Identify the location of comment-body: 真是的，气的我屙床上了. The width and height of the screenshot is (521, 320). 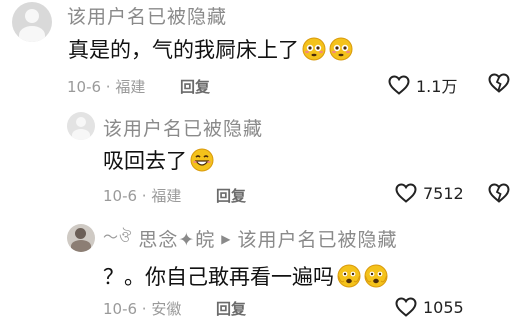
(183, 50).